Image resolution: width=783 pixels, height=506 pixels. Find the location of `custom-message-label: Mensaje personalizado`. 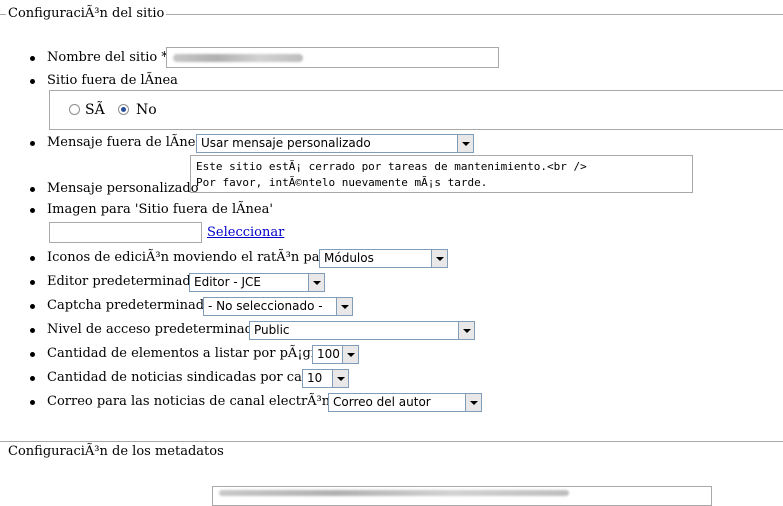

custom-message-label: Mensaje personalizado is located at coordinates (123, 188).